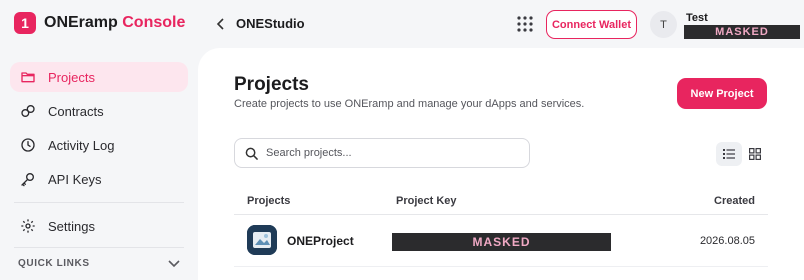 This screenshot has width=804, height=280. I want to click on logo-mark: 1, so click(25, 23).